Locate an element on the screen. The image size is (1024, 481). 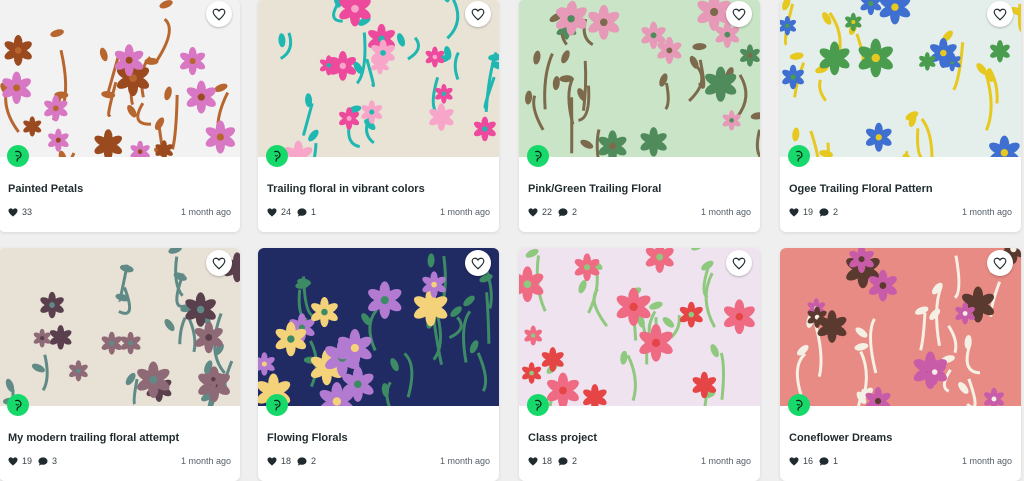
like-count-value: 18 is located at coordinates (547, 461).